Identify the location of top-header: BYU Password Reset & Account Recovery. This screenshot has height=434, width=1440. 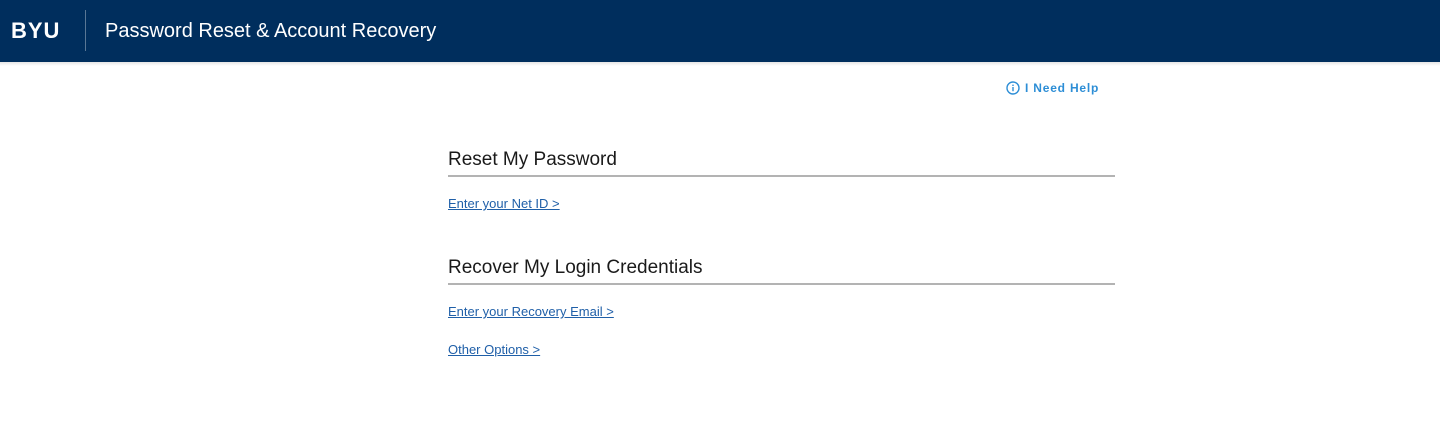
(720, 31).